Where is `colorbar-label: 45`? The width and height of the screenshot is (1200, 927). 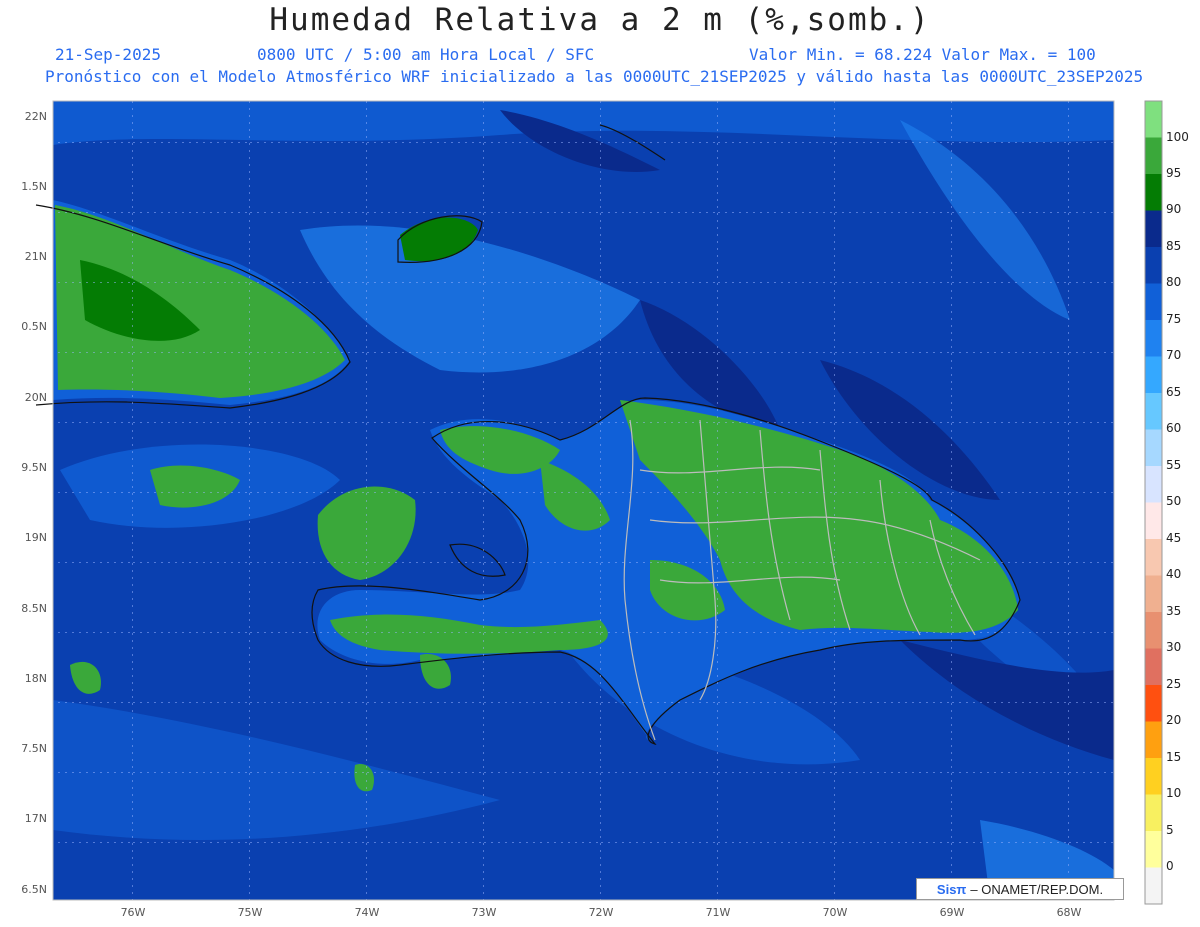 colorbar-label: 45 is located at coordinates (1173, 538).